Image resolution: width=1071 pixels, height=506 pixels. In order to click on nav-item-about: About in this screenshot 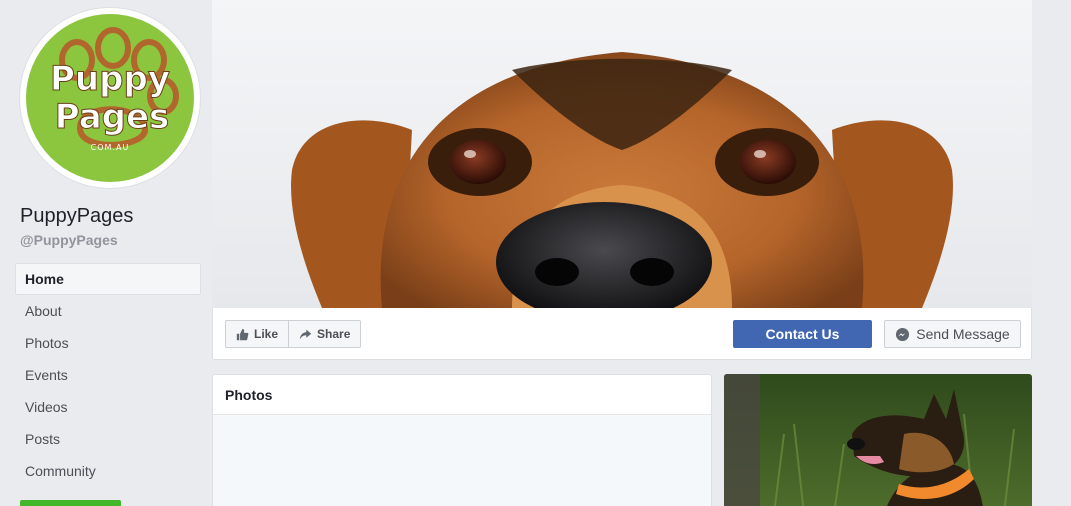, I will do `click(108, 311)`.